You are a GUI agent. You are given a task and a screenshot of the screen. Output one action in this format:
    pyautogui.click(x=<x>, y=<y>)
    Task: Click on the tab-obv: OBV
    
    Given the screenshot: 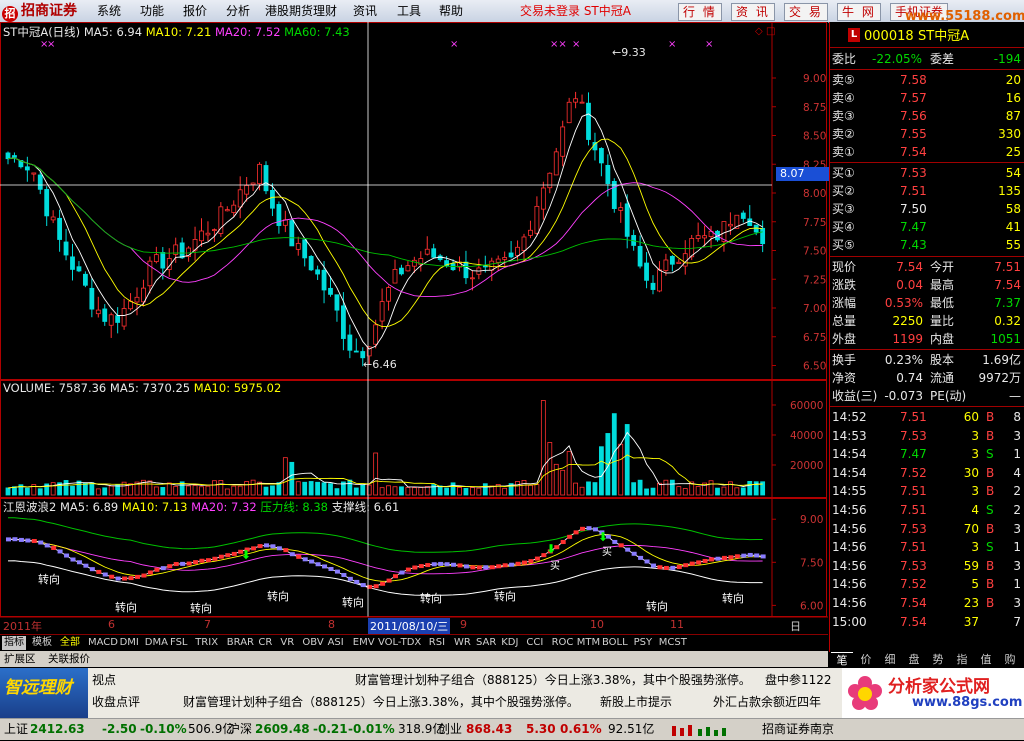 What is the action you would take?
    pyautogui.click(x=312, y=643)
    